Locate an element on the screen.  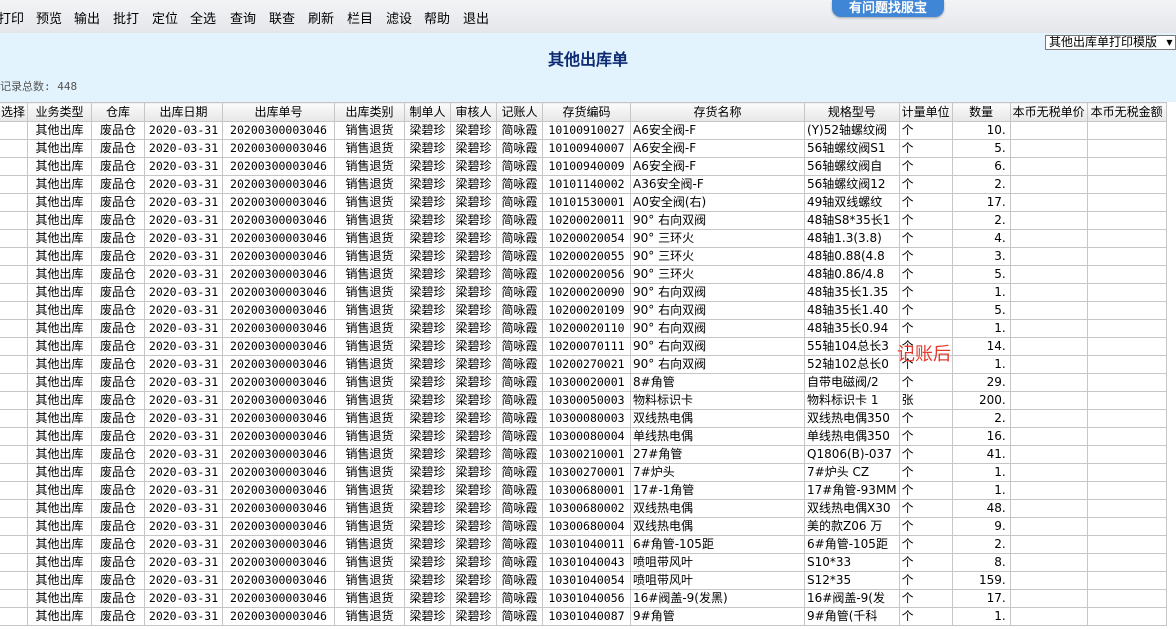
cell-bookkeeper: 简咏霞 is located at coordinates (520, 202).